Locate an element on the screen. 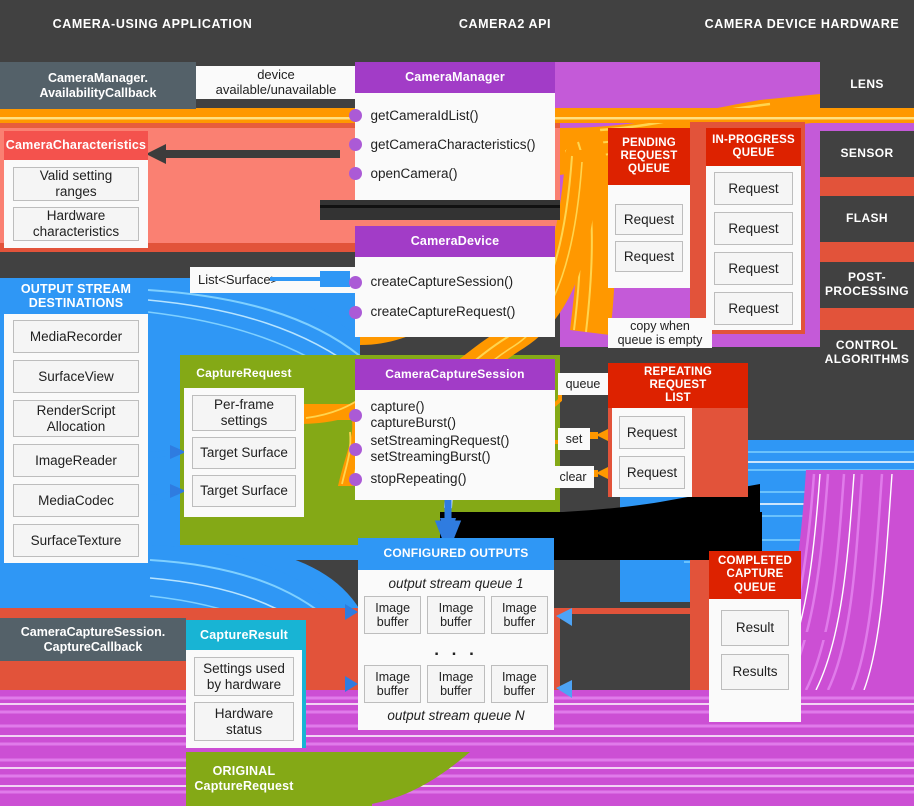 This screenshot has width=914, height=806. column-header-application: CAMERA-USING APPLICATION is located at coordinates (152, 24).